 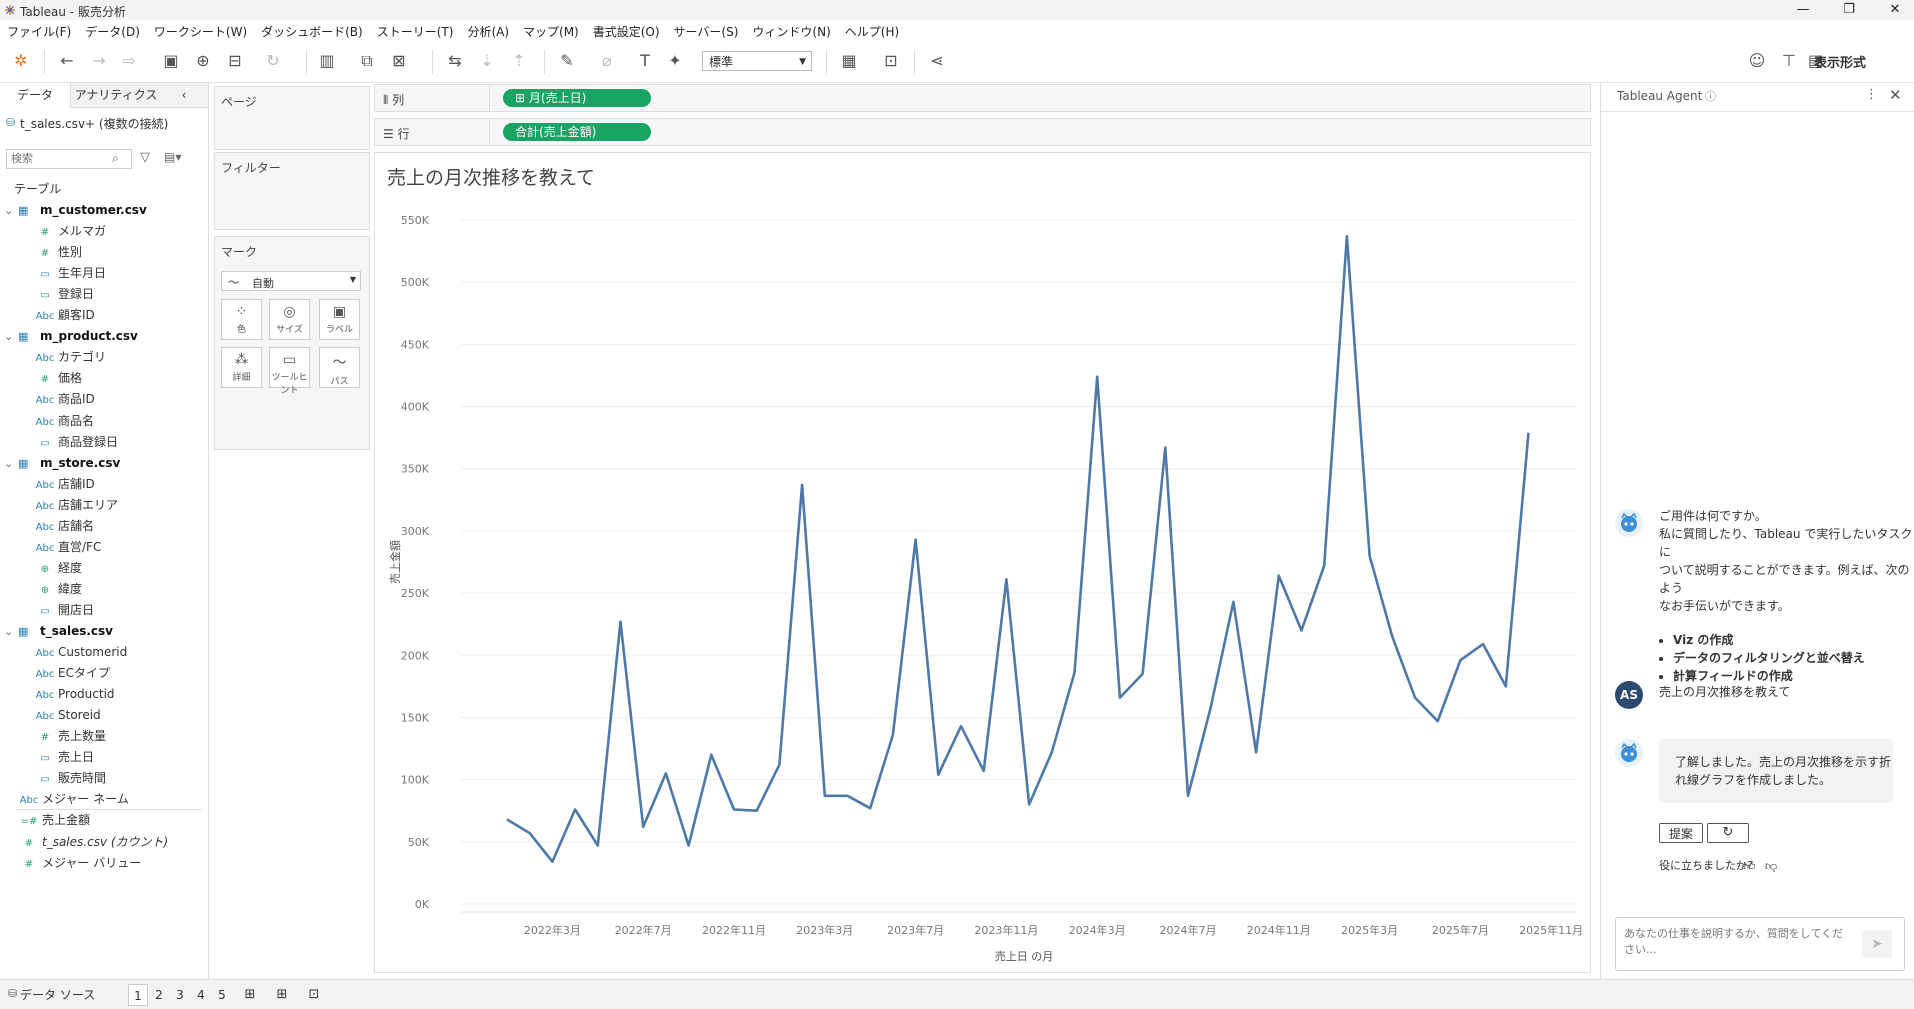 What do you see at coordinates (71, 336) in the screenshot?
I see `table-node: ⌄ ▦ m_product.csv` at bounding box center [71, 336].